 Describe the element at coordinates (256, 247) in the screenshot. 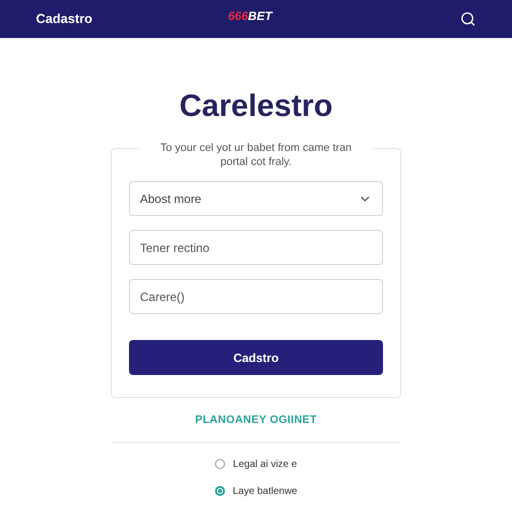

I see `input-field: Tener rectino` at that location.